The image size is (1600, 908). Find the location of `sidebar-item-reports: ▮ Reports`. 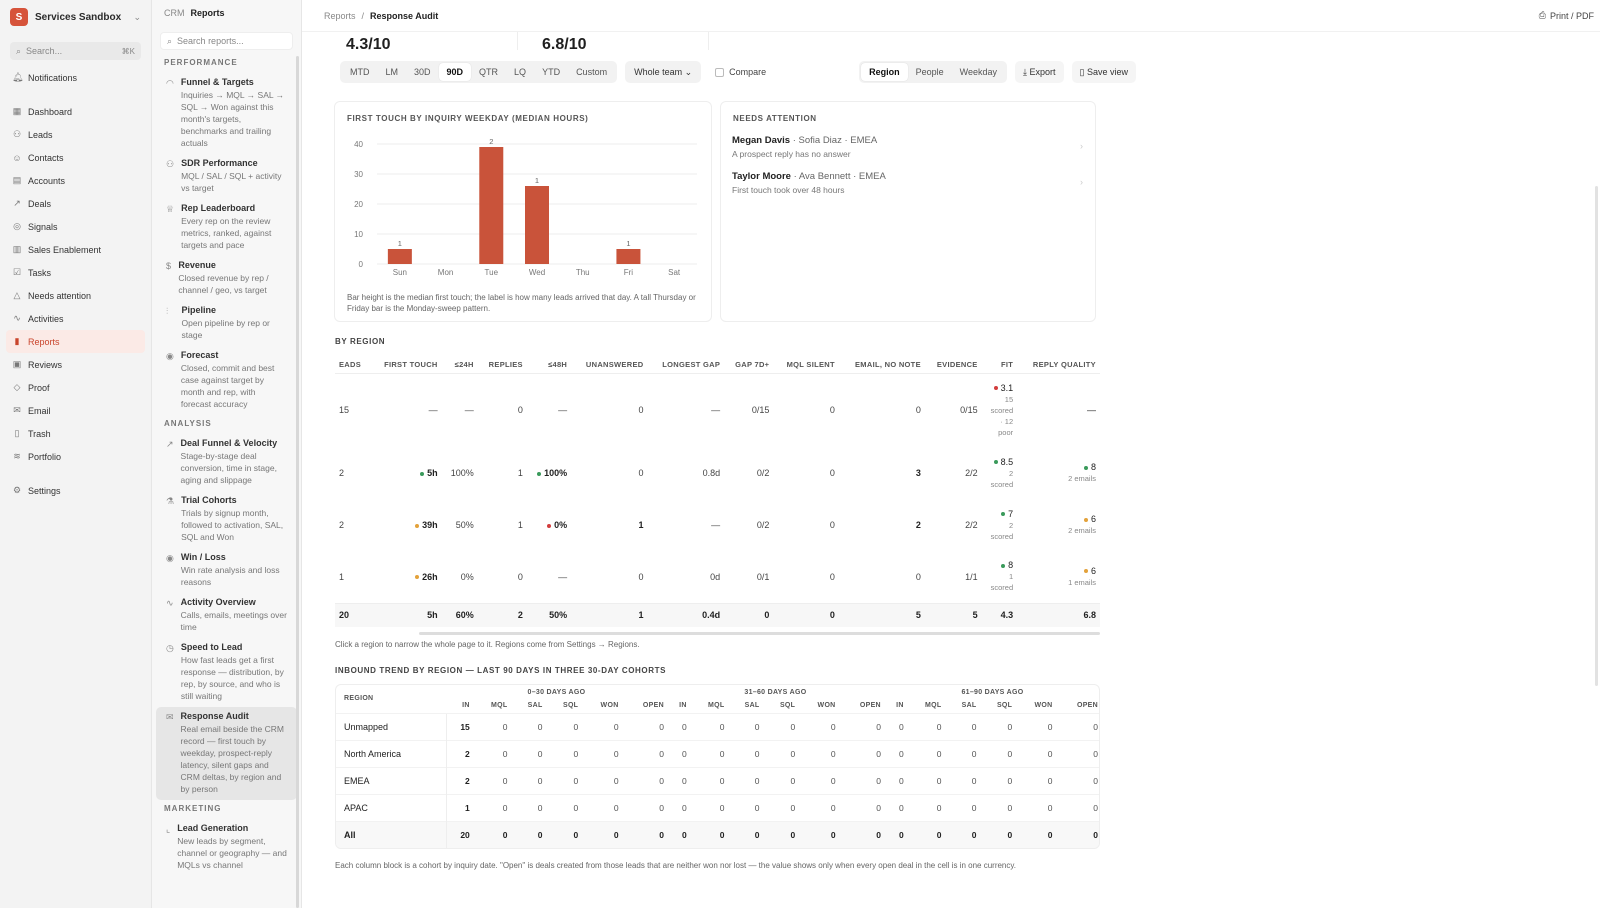

sidebar-item-reports: ▮ Reports is located at coordinates (75, 341).